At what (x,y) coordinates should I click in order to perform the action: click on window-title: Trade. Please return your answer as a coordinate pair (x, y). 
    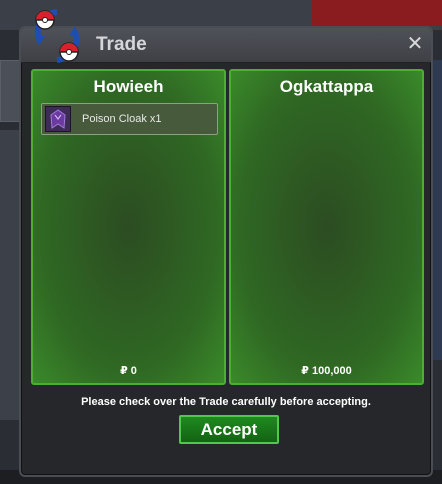
    Looking at the image, I should click on (121, 44).